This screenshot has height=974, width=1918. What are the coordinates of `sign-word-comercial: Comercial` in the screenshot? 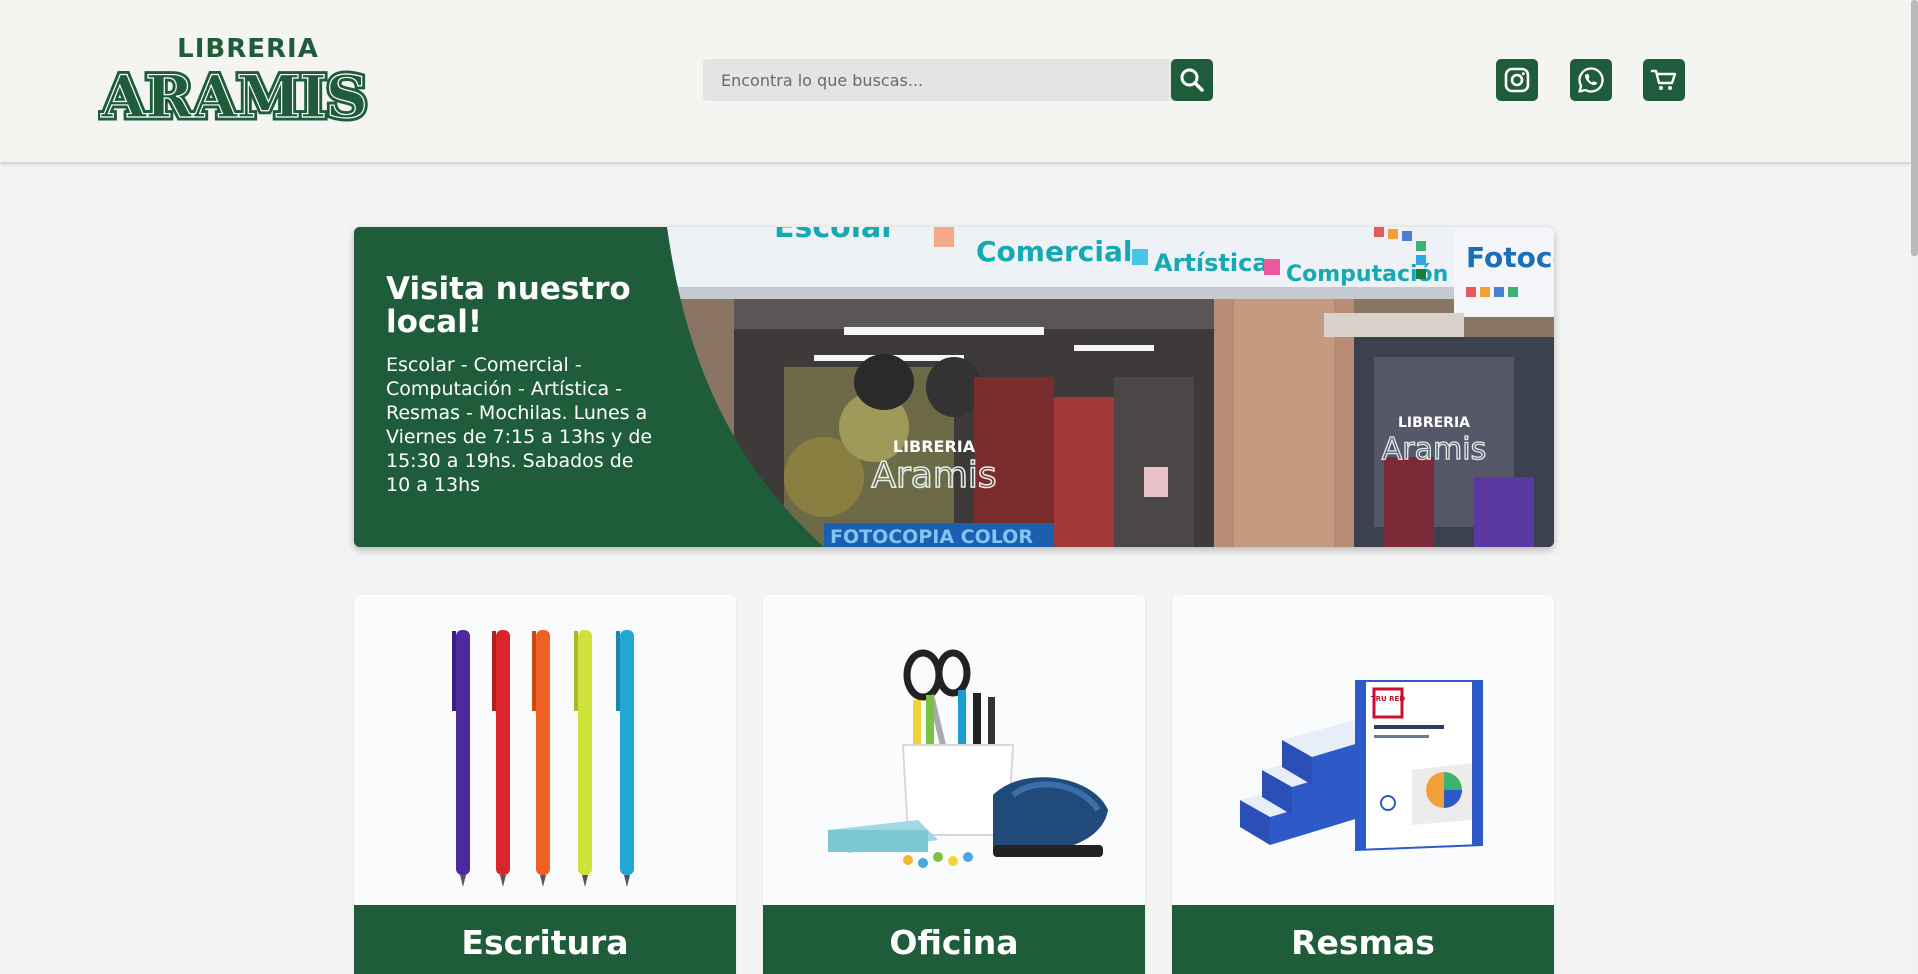 It's located at (1054, 251).